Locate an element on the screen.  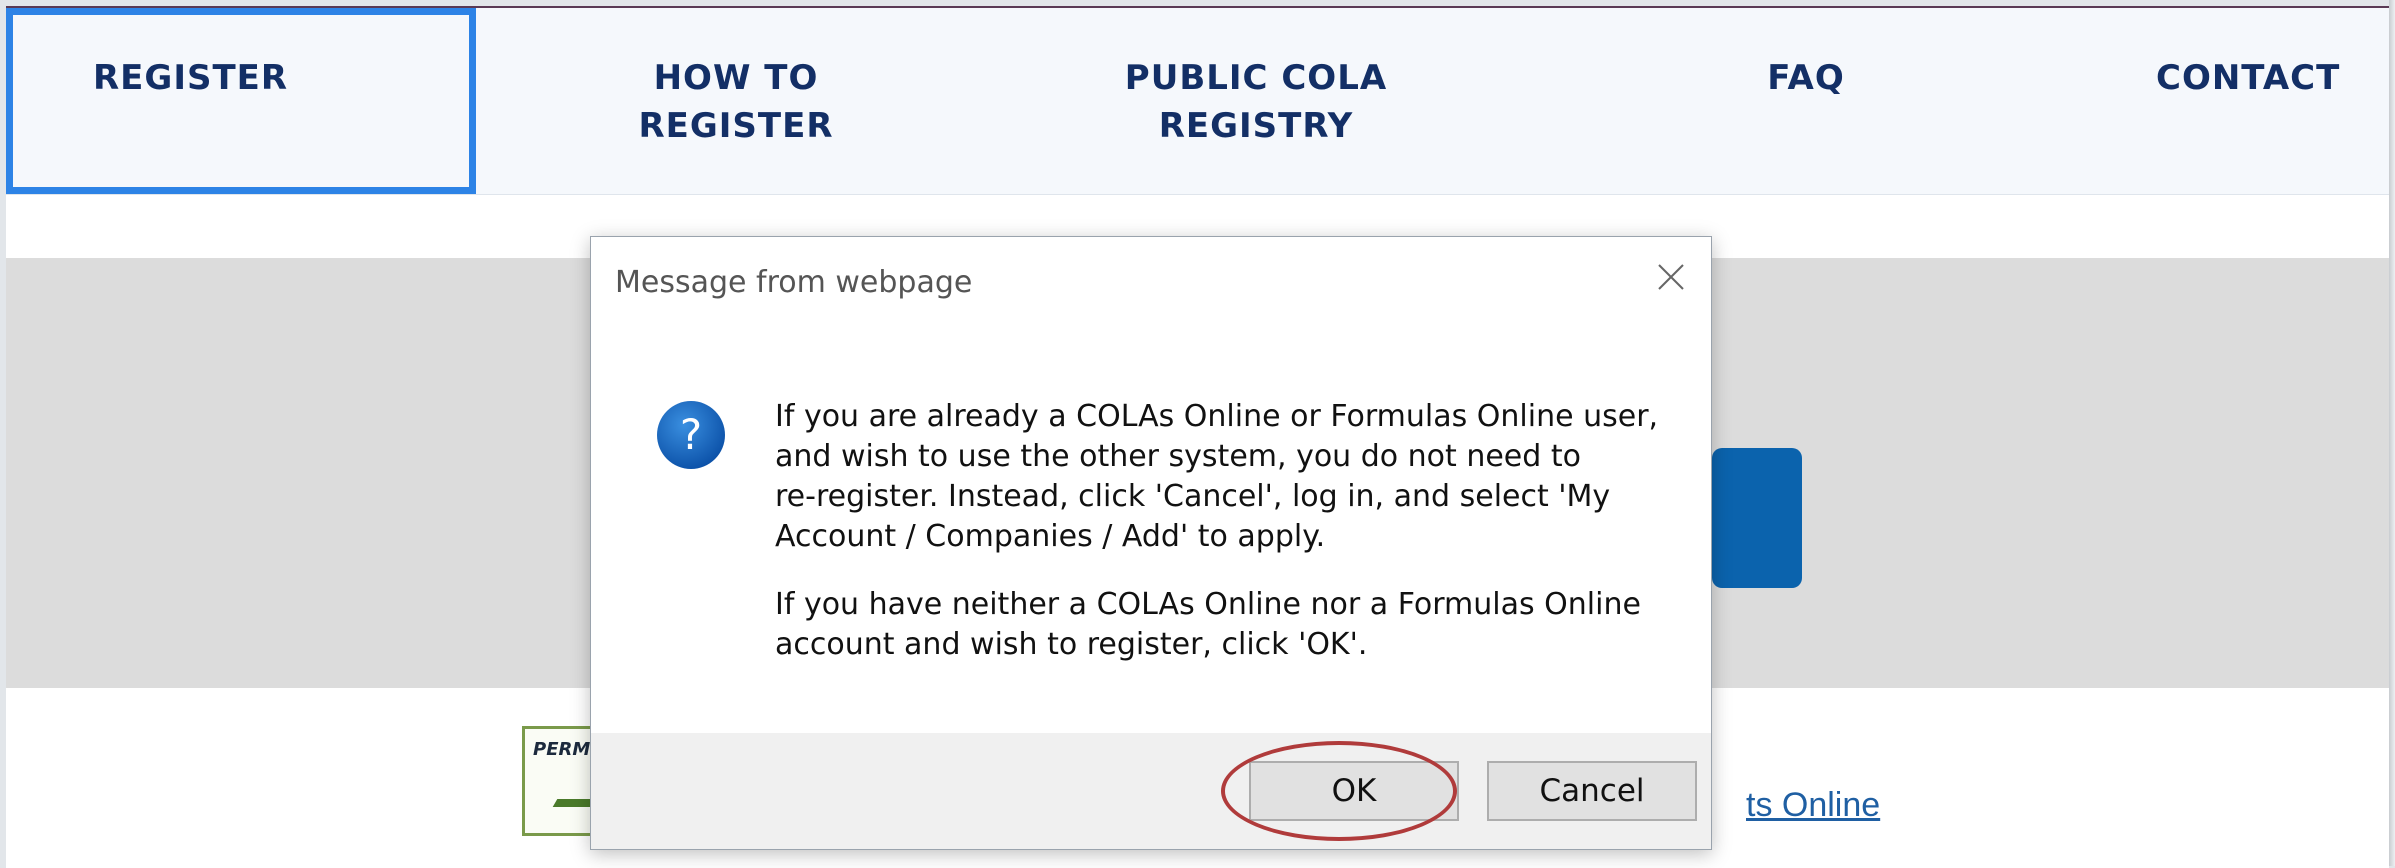
nav-faq: FAQ is located at coordinates (1806, 101).